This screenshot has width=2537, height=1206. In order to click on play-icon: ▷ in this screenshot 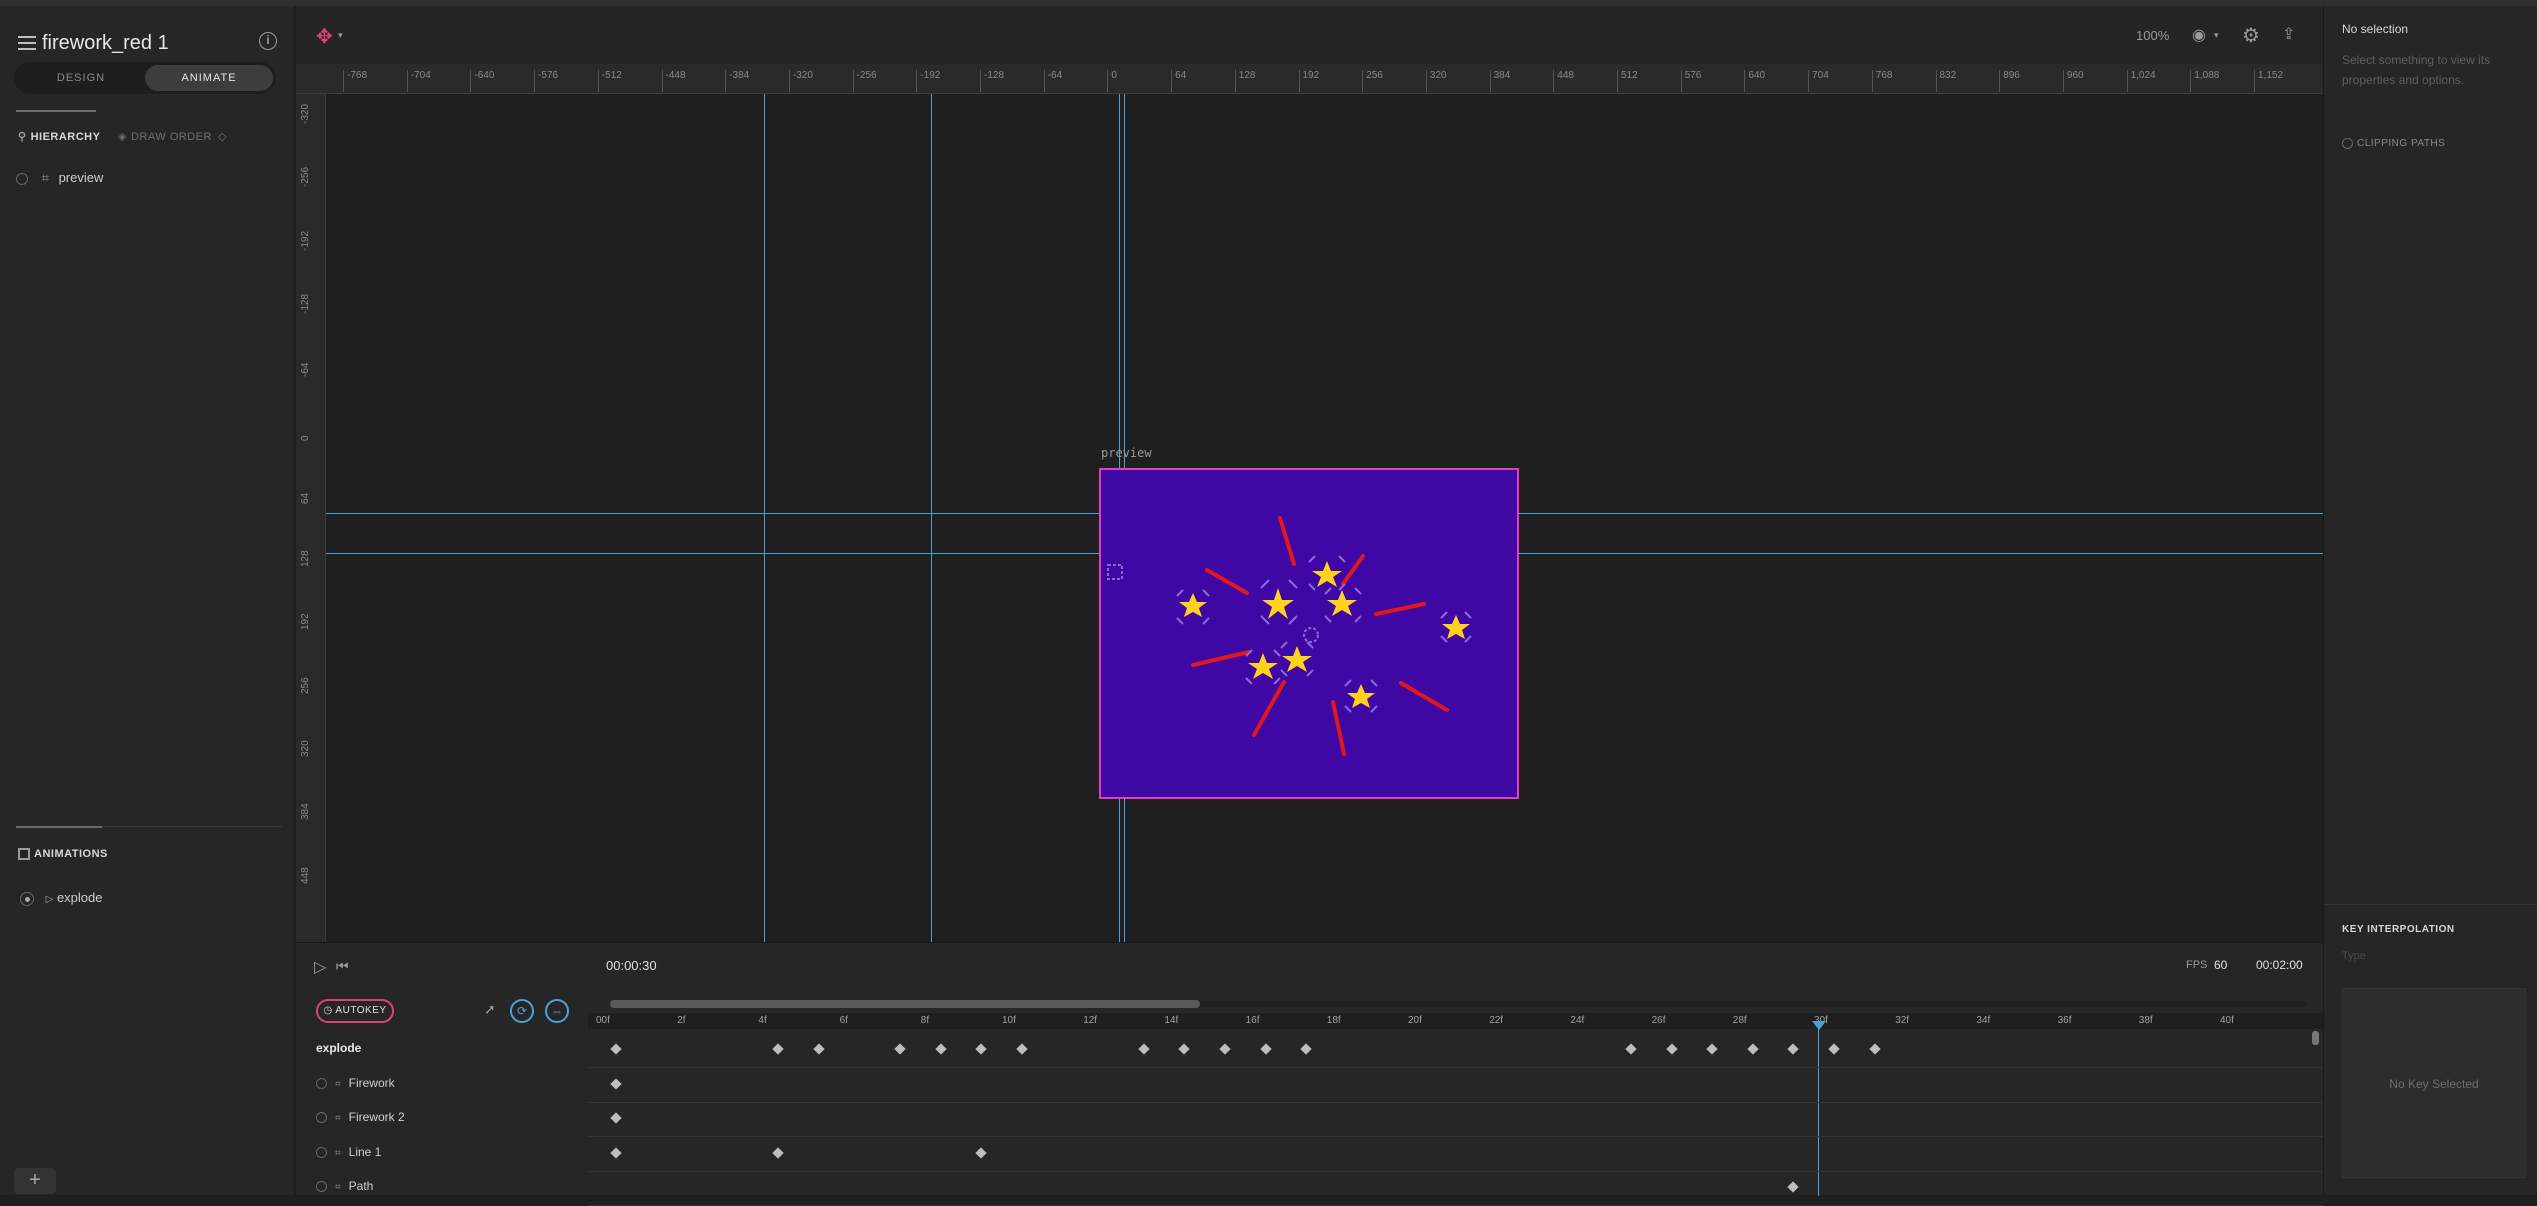, I will do `click(320, 967)`.